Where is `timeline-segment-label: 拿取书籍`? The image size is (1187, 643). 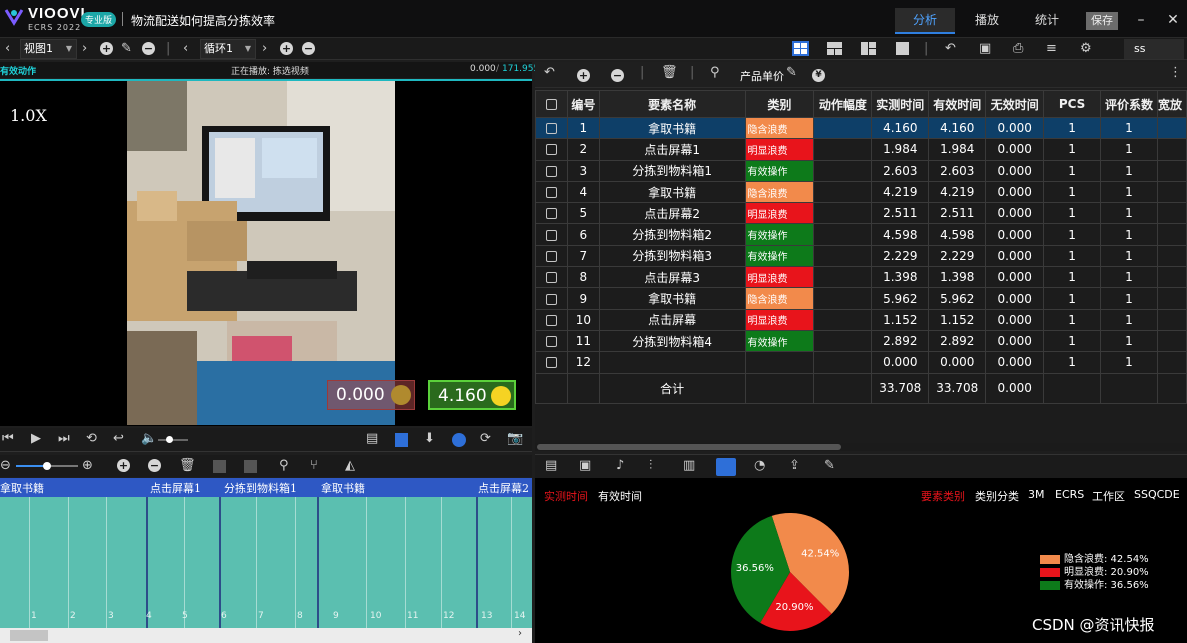 timeline-segment-label: 拿取书籍 is located at coordinates (343, 488).